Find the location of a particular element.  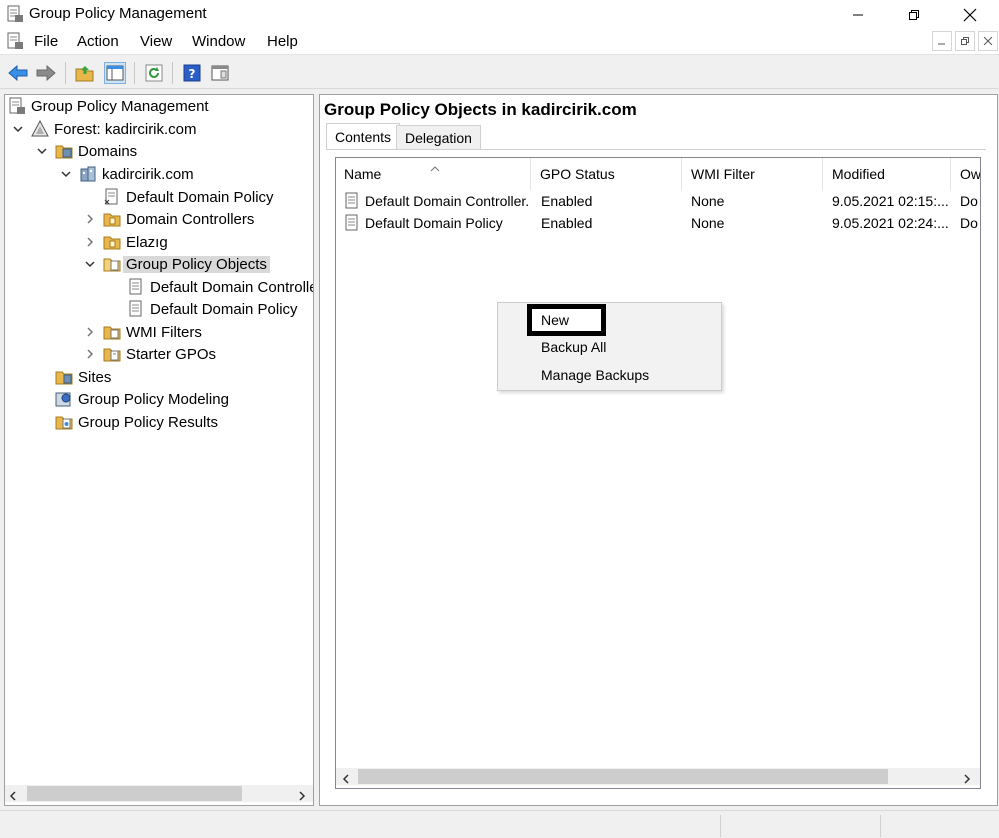

tree-item-starter-gpos: Starter GPOs is located at coordinates (149, 354).